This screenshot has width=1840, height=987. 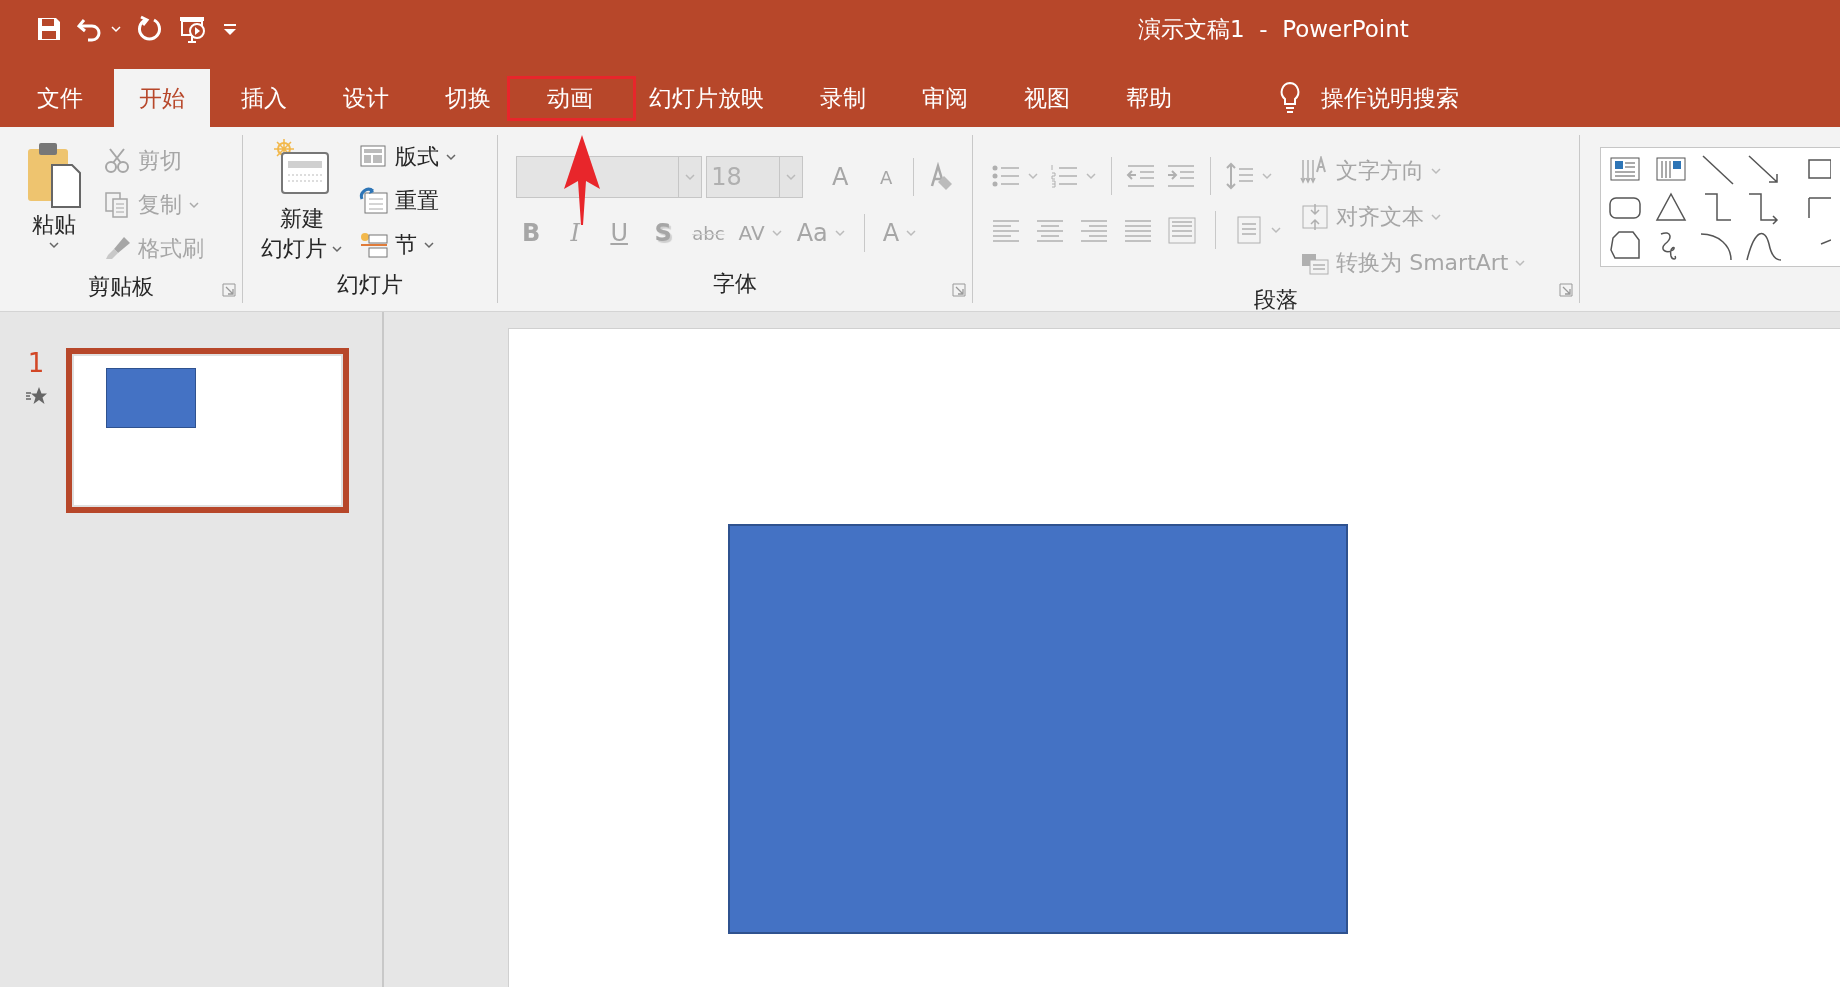 I want to click on align-text-icon, so click(x=1315, y=217).